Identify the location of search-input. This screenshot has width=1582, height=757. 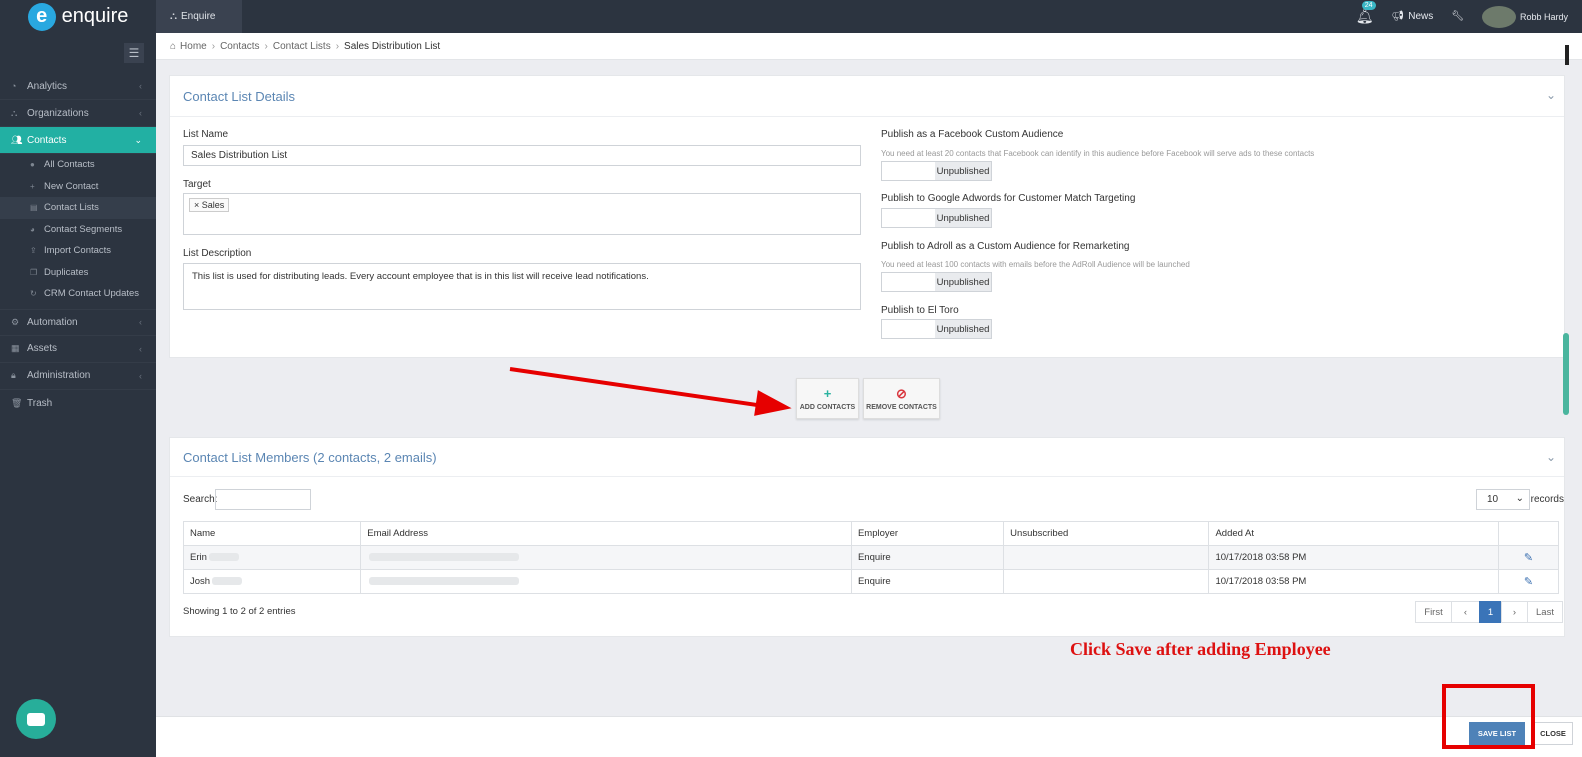
(263, 499).